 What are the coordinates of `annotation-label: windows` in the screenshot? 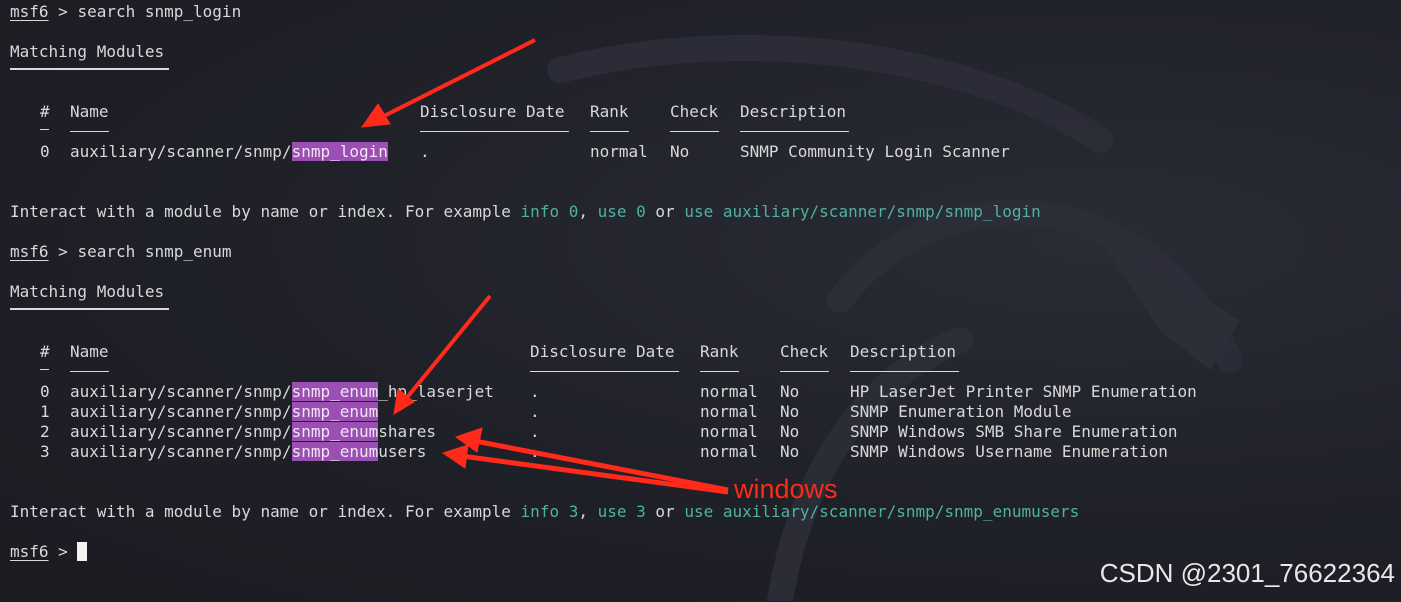 It's located at (786, 489).